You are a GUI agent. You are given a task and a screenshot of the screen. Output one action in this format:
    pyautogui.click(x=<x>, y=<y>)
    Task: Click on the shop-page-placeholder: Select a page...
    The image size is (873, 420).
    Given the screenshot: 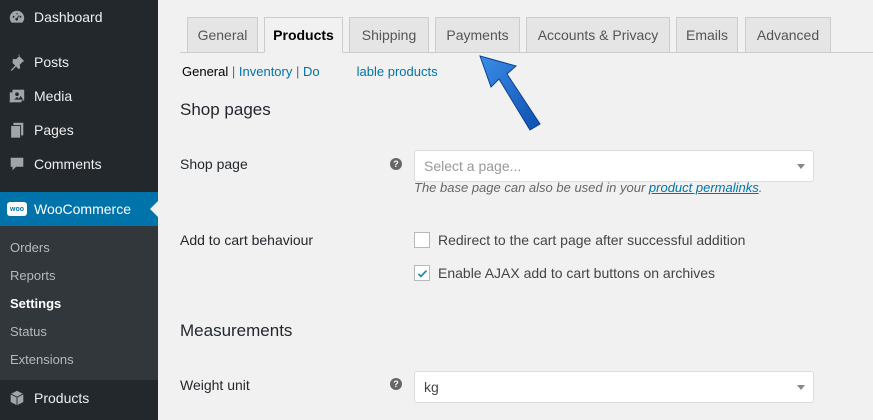 What is the action you would take?
    pyautogui.click(x=473, y=166)
    